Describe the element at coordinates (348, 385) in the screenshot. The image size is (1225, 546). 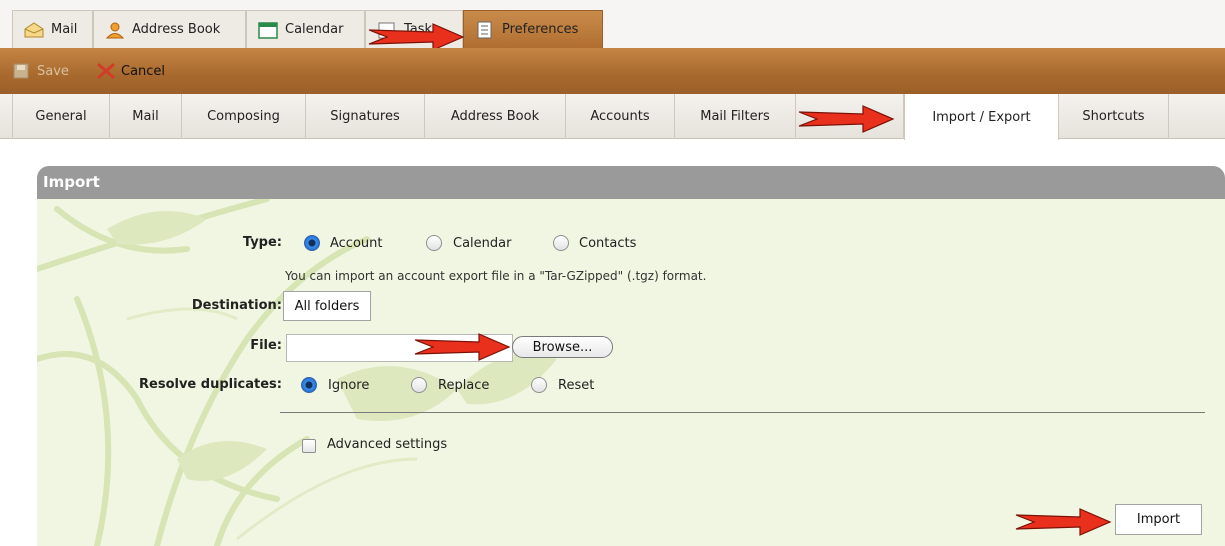
I see `resolve-ignore-label: Ignore` at that location.